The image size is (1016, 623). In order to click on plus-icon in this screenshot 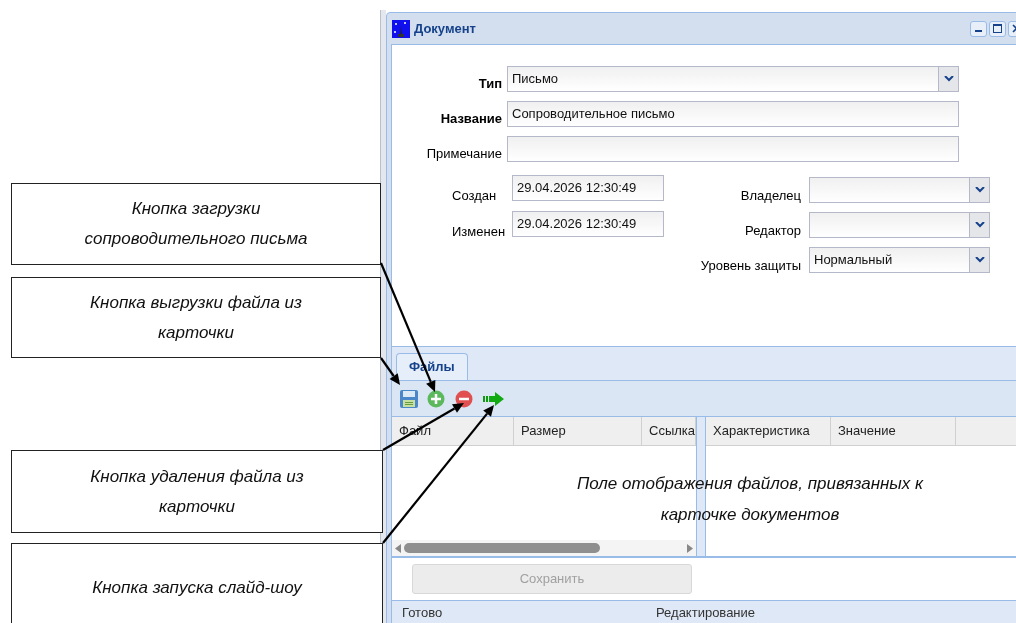, I will do `click(436, 398)`.